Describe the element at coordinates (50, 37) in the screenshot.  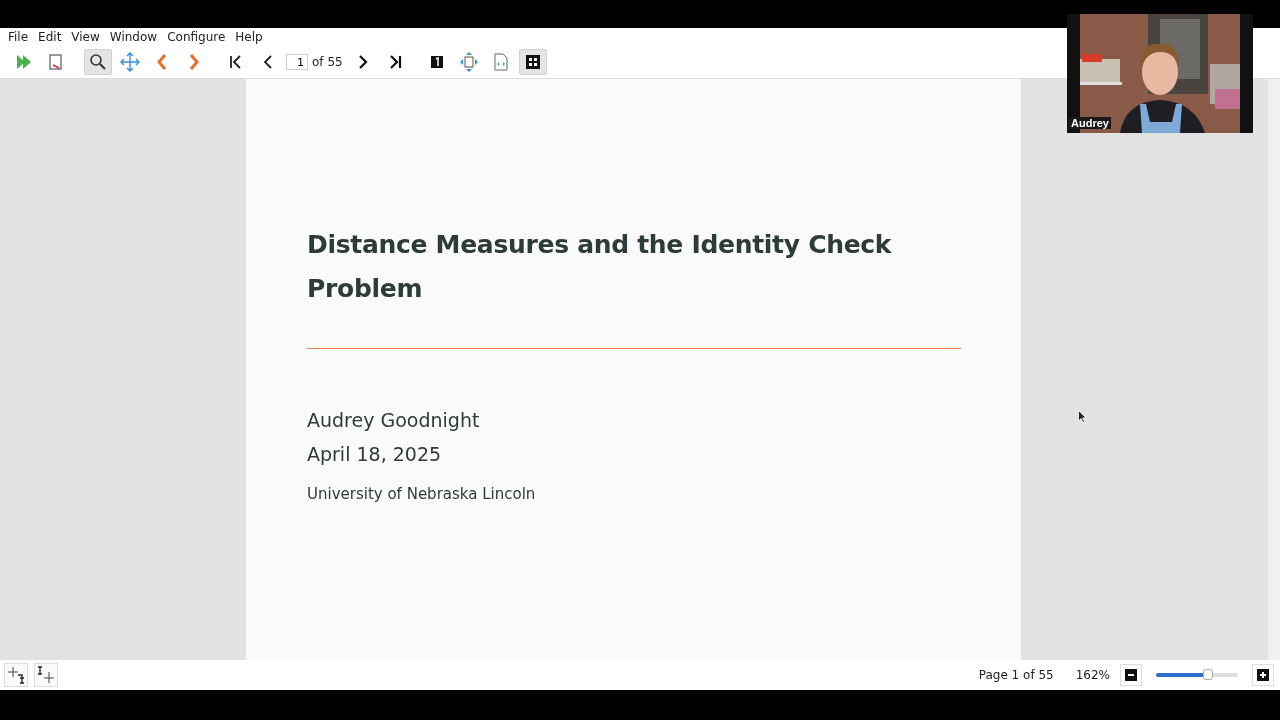
I see `menu-item: Edit` at that location.